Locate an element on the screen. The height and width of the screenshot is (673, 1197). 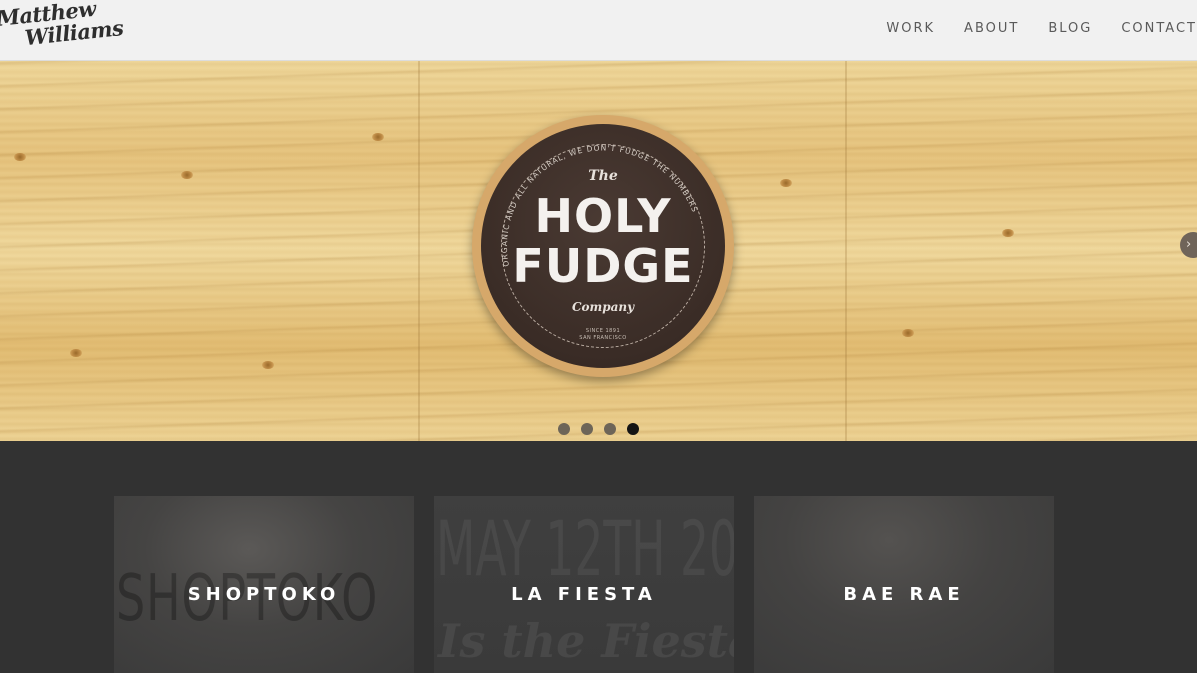
badge-location: SAN FRANCISCO is located at coordinates (603, 338).